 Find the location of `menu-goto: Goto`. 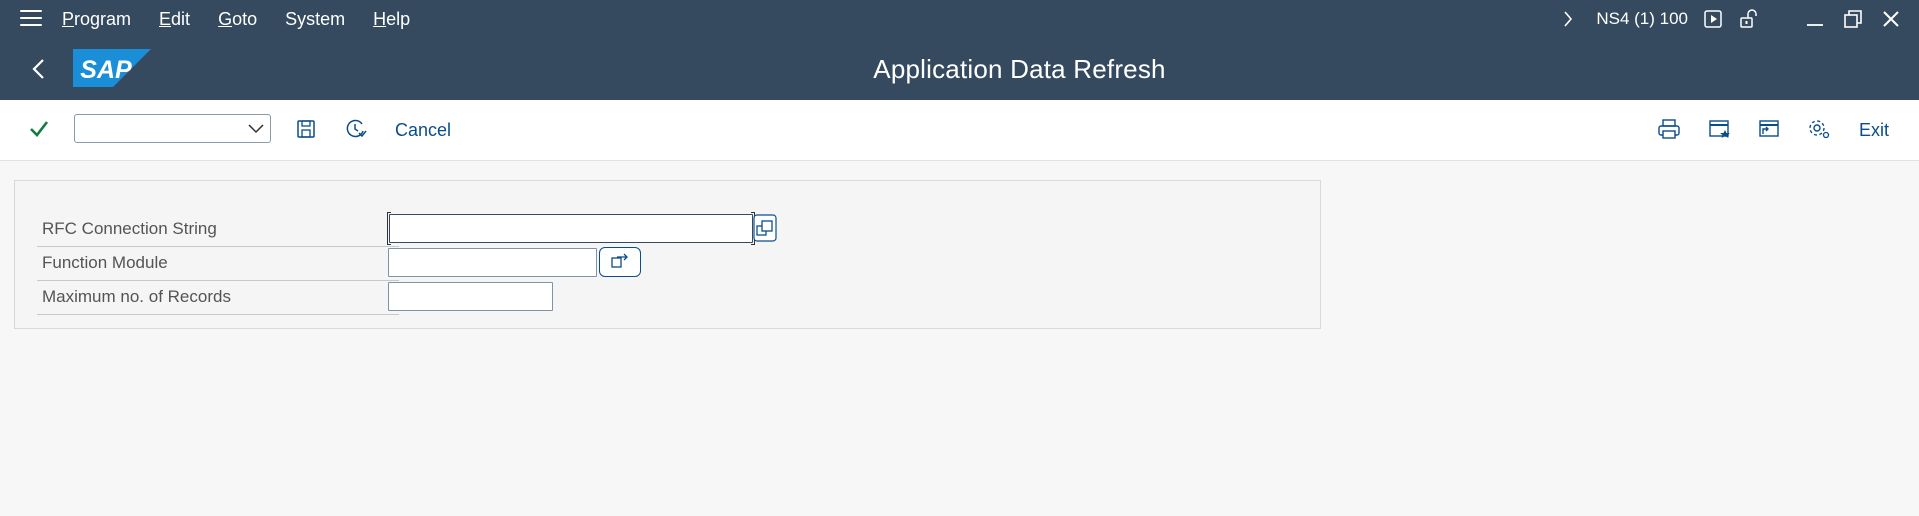

menu-goto: Goto is located at coordinates (237, 19).